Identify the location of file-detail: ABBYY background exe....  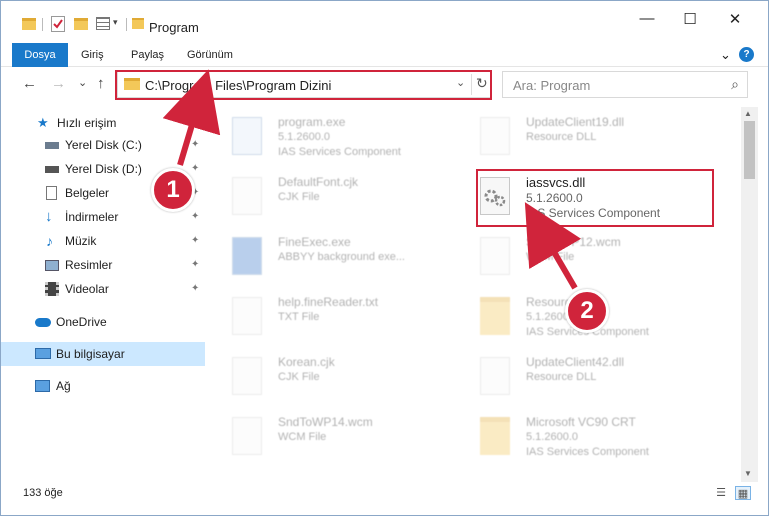
(341, 257).